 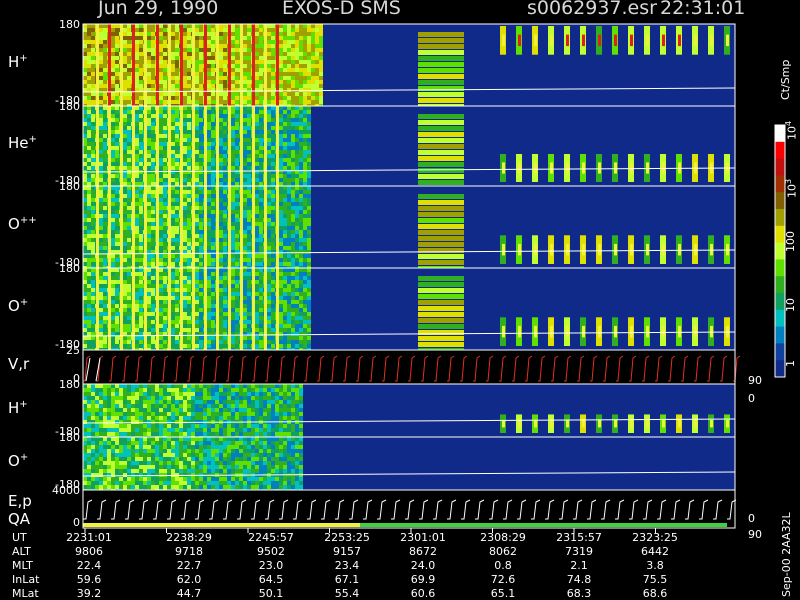 What do you see at coordinates (347, 551) in the screenshot?
I see `ephemeris-cell: 9157` at bounding box center [347, 551].